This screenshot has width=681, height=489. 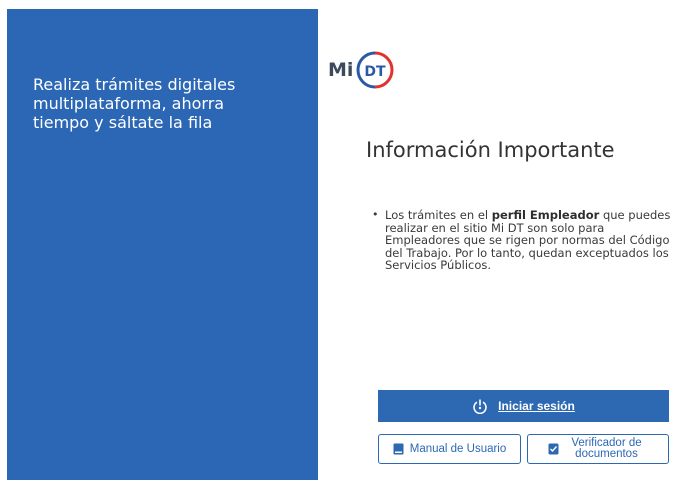 I want to click on power-icon, so click(x=480, y=406).